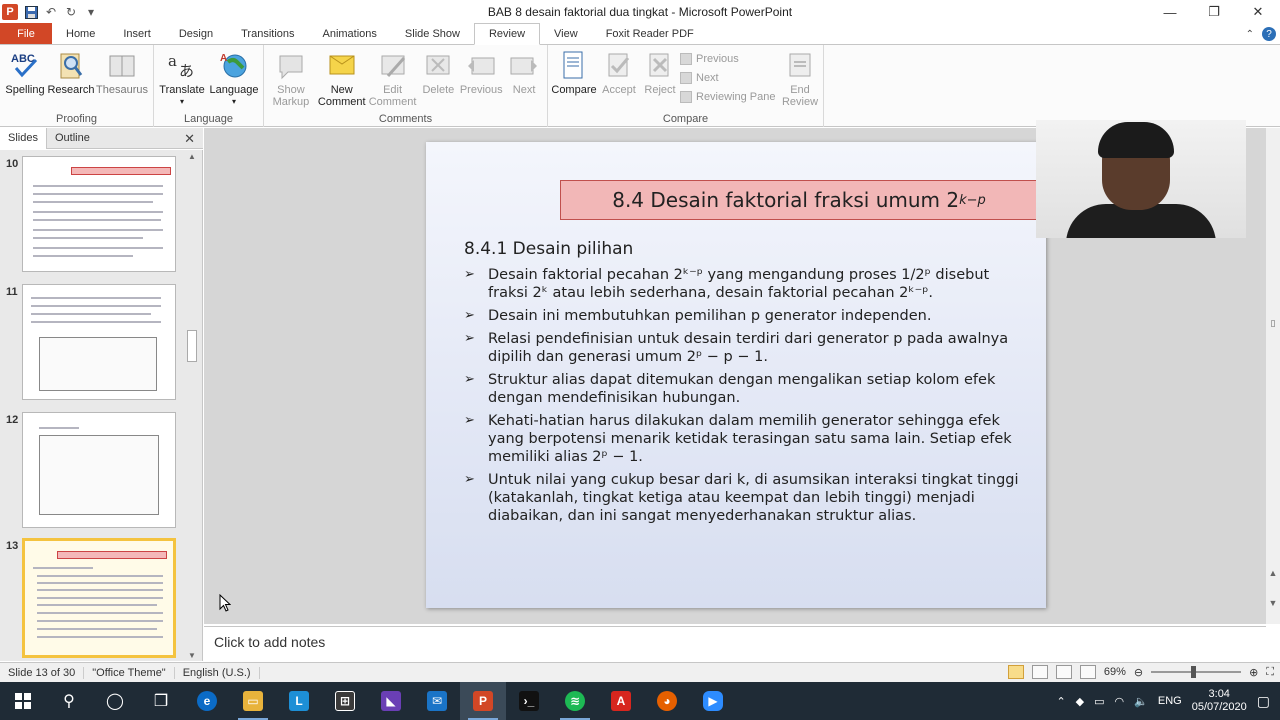 Image resolution: width=1280 pixels, height=720 pixels. I want to click on tab-transitions: Transitions, so click(267, 33).